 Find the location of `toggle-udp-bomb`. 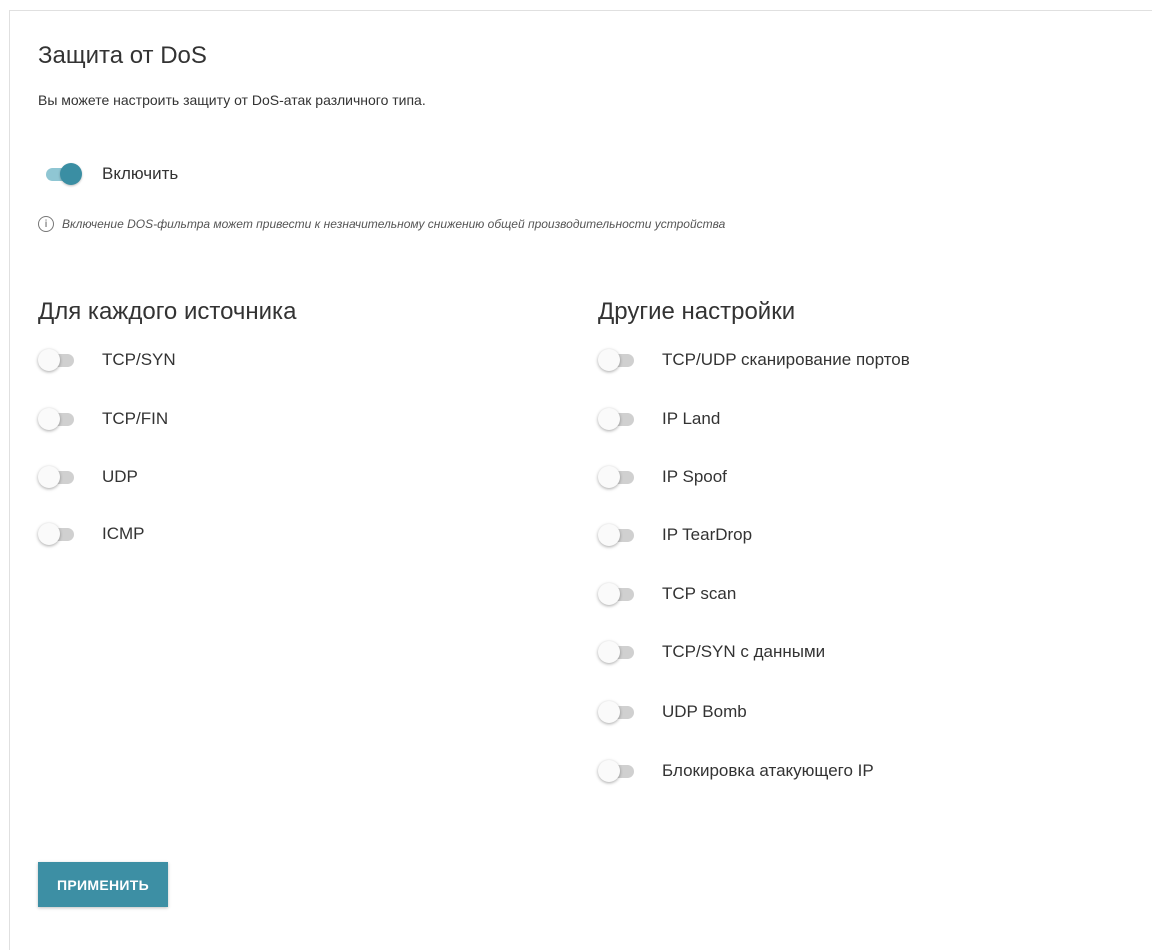

toggle-udp-bomb is located at coordinates (617, 712).